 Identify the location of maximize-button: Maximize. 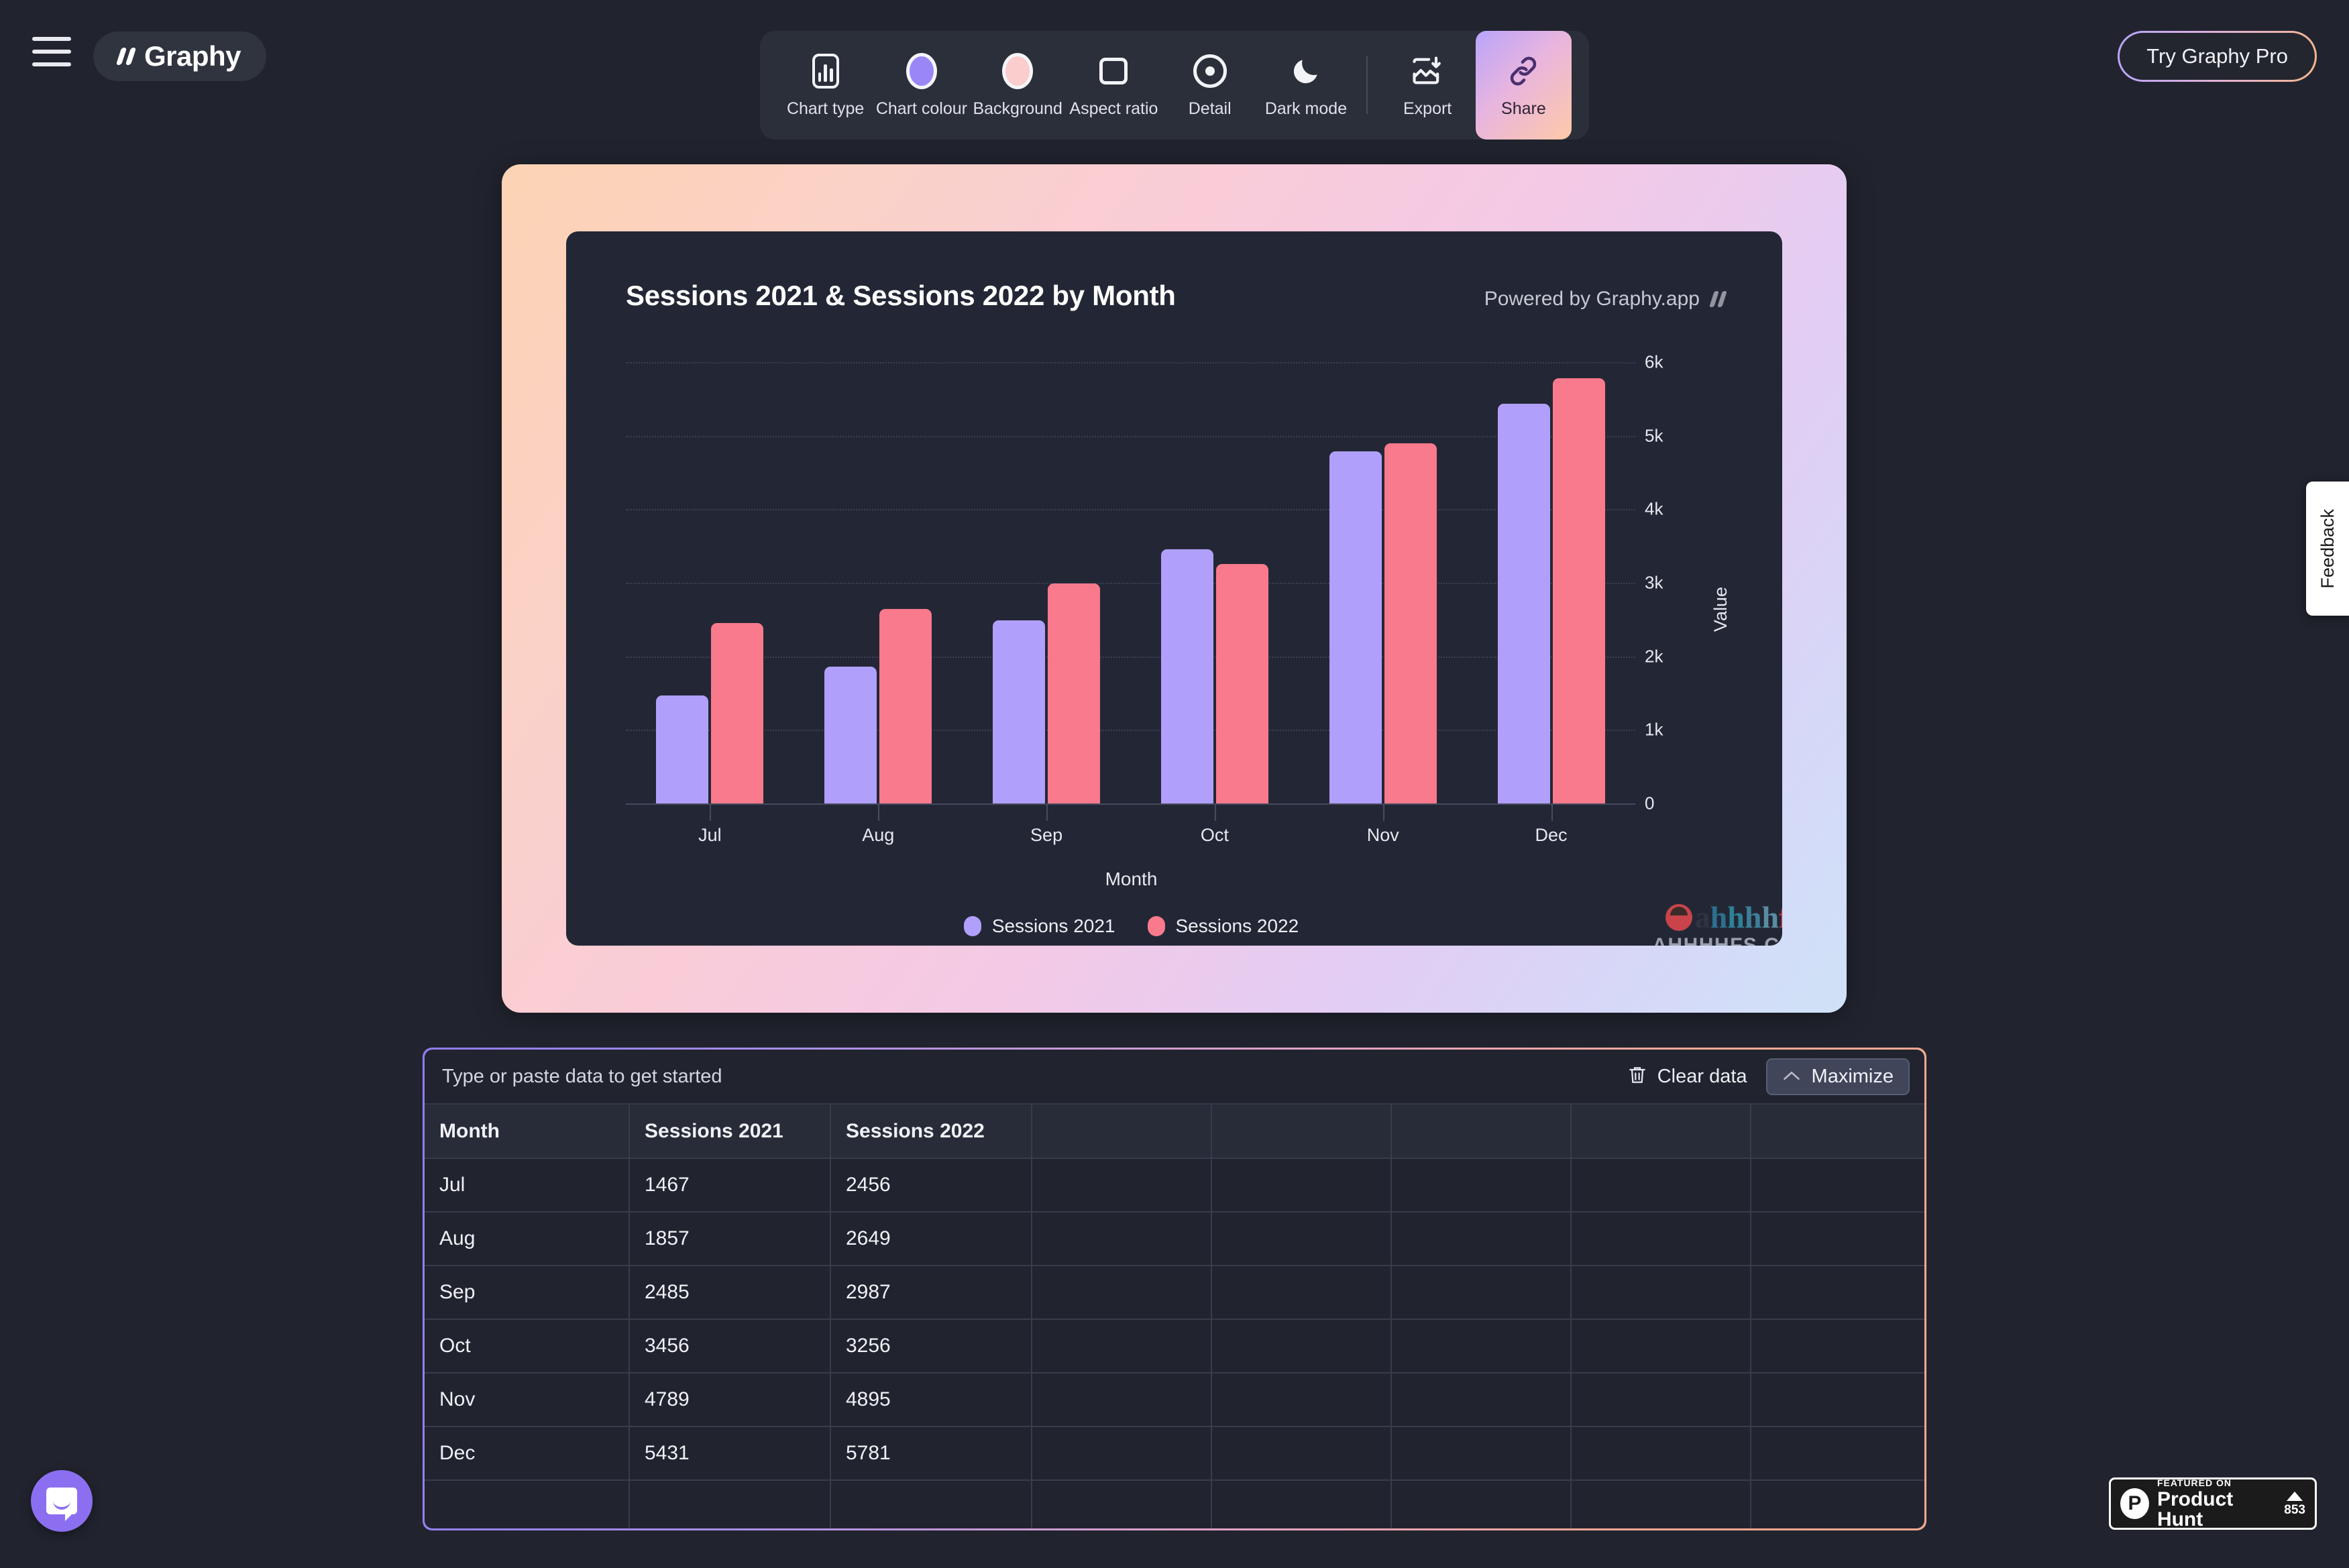
(1837, 1076).